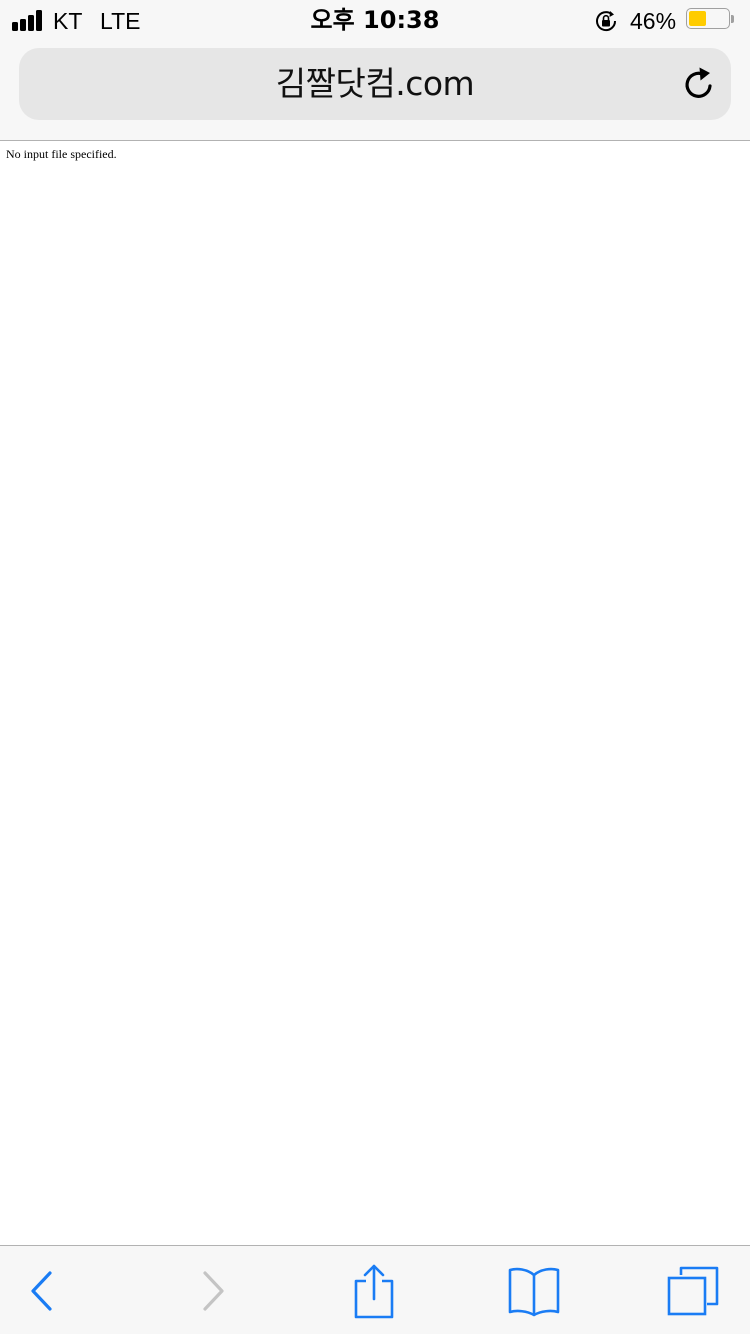  I want to click on reload-icon, so click(699, 84).